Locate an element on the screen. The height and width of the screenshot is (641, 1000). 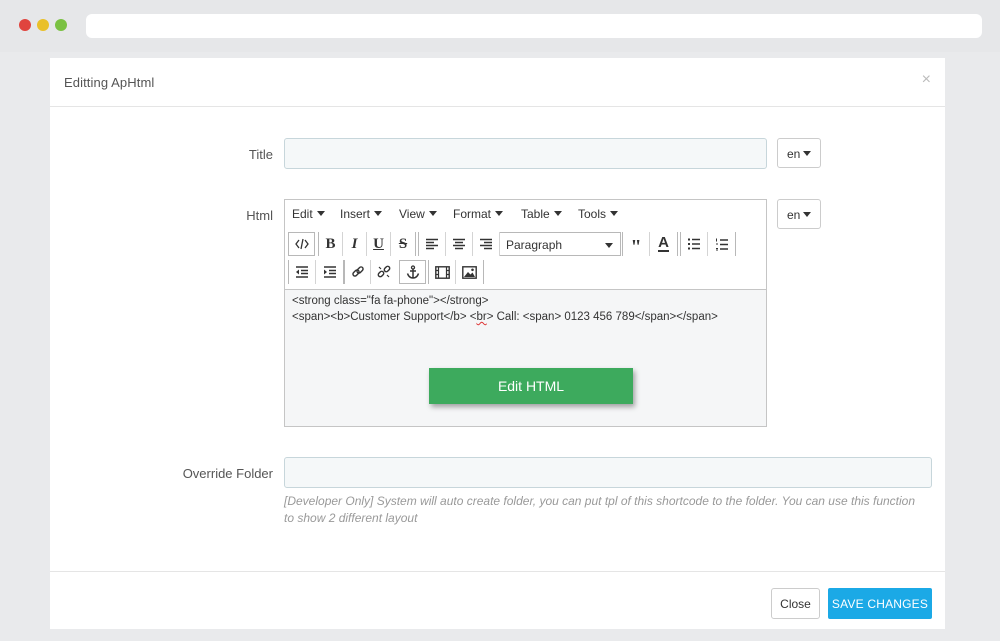
menu-edit-label: Edit is located at coordinates (302, 214).